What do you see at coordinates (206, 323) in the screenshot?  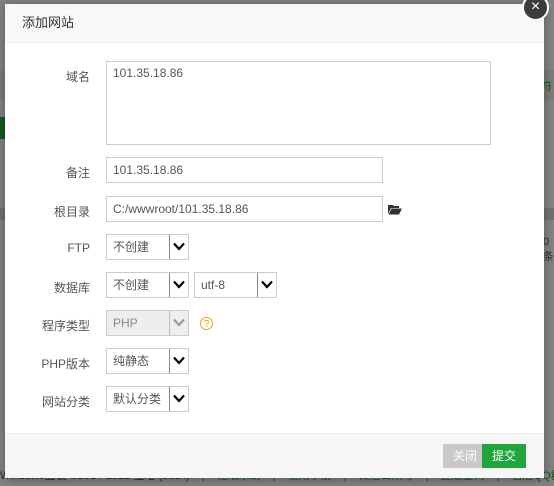 I see `question-circle-icon: ?` at bounding box center [206, 323].